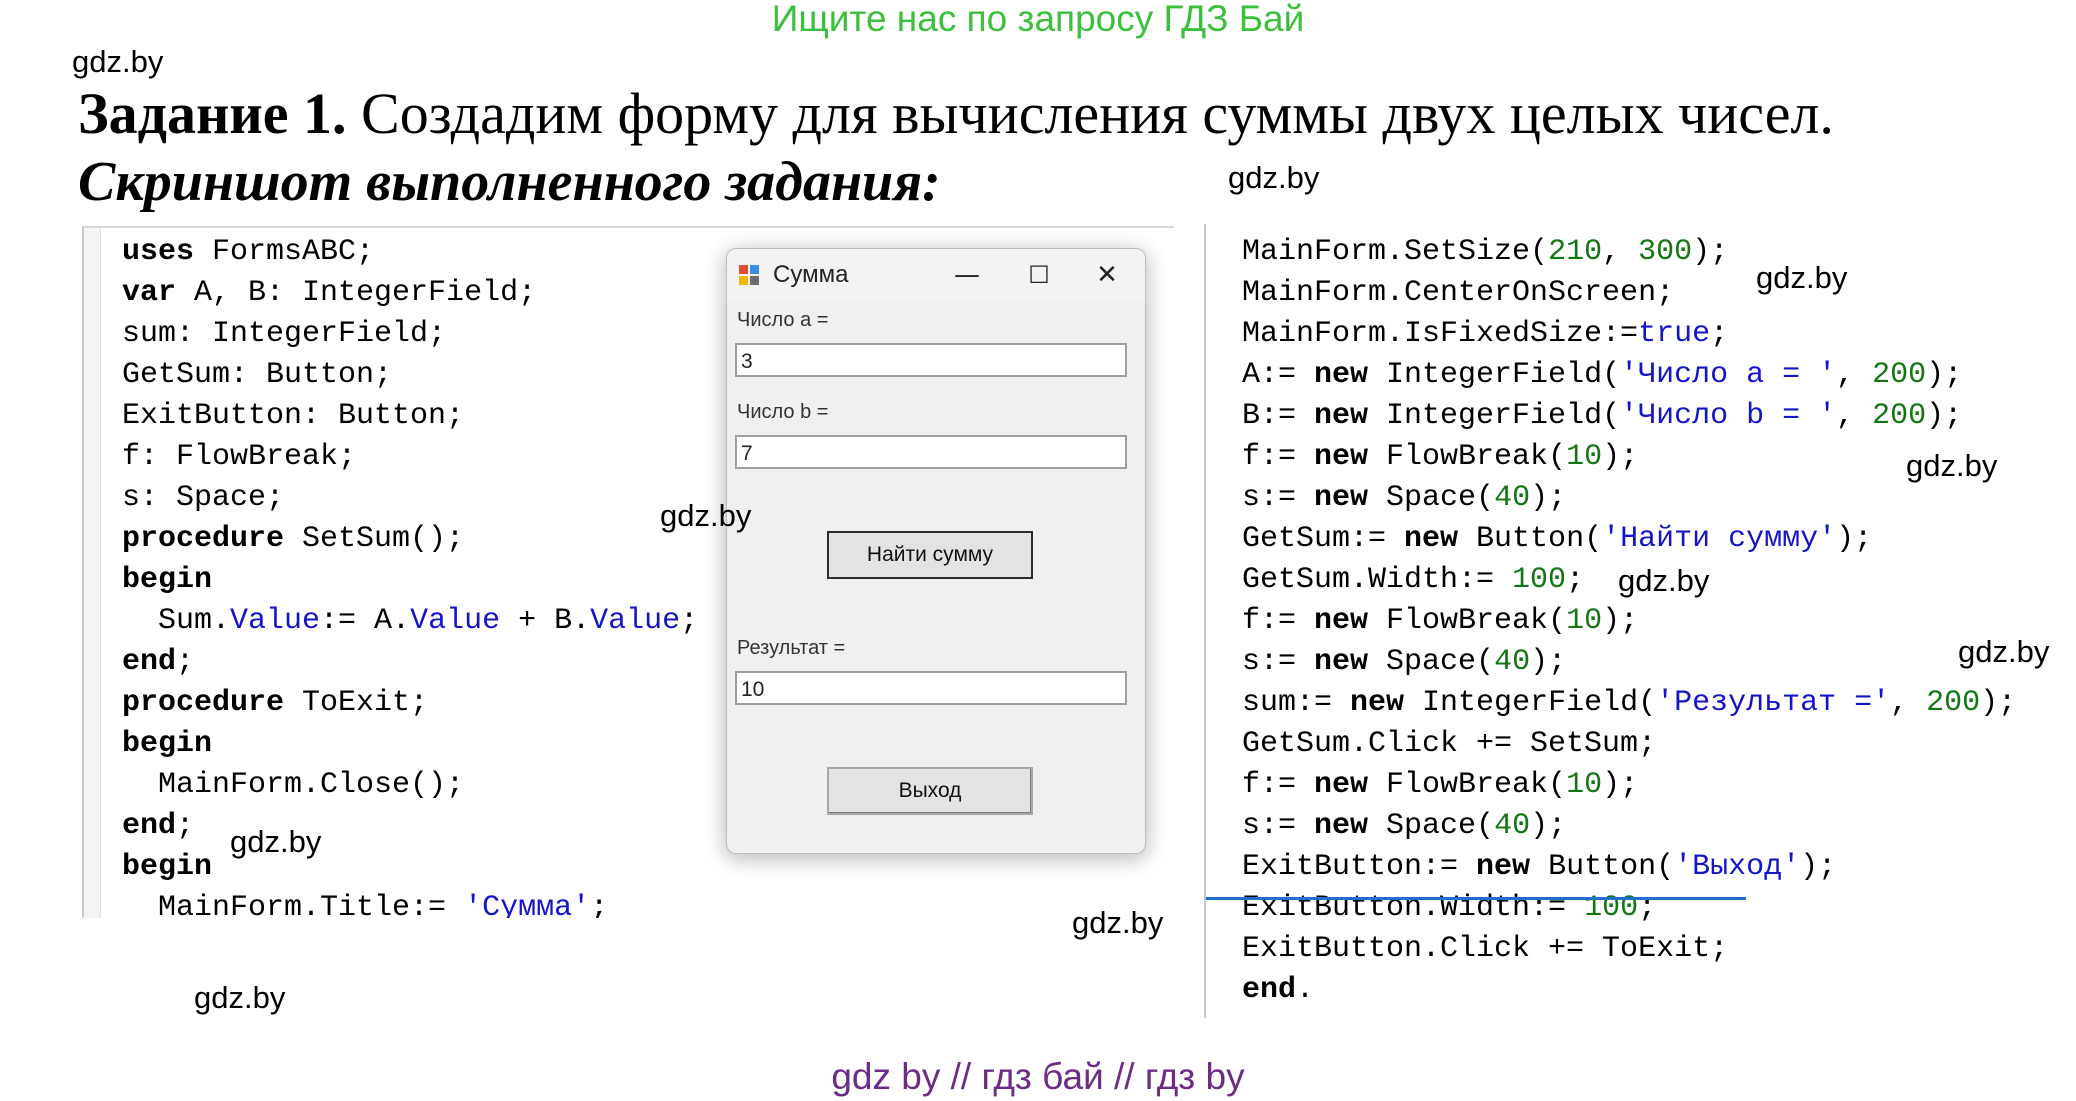  Describe the element at coordinates (509, 182) in the screenshot. I see `screenshot-subtitle: Скриншот выполненного задания:` at that location.